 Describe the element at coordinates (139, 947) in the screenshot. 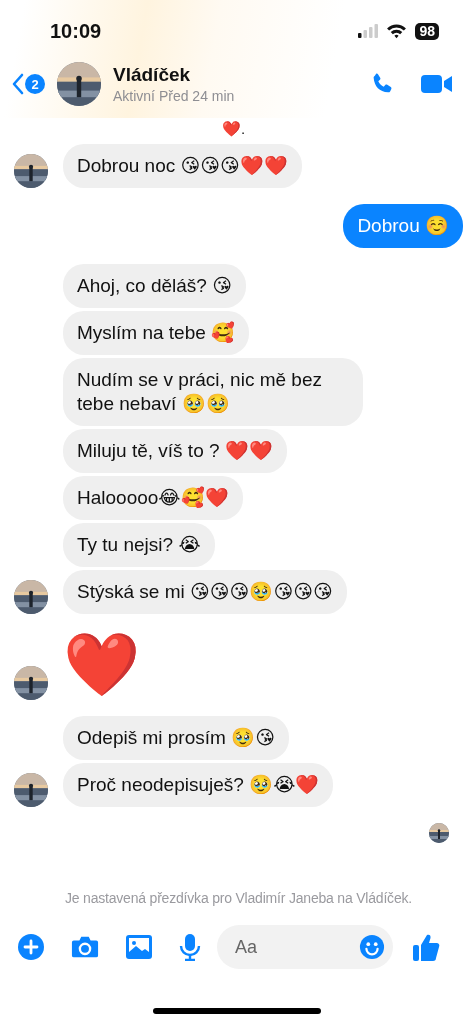

I see `image-icon` at that location.